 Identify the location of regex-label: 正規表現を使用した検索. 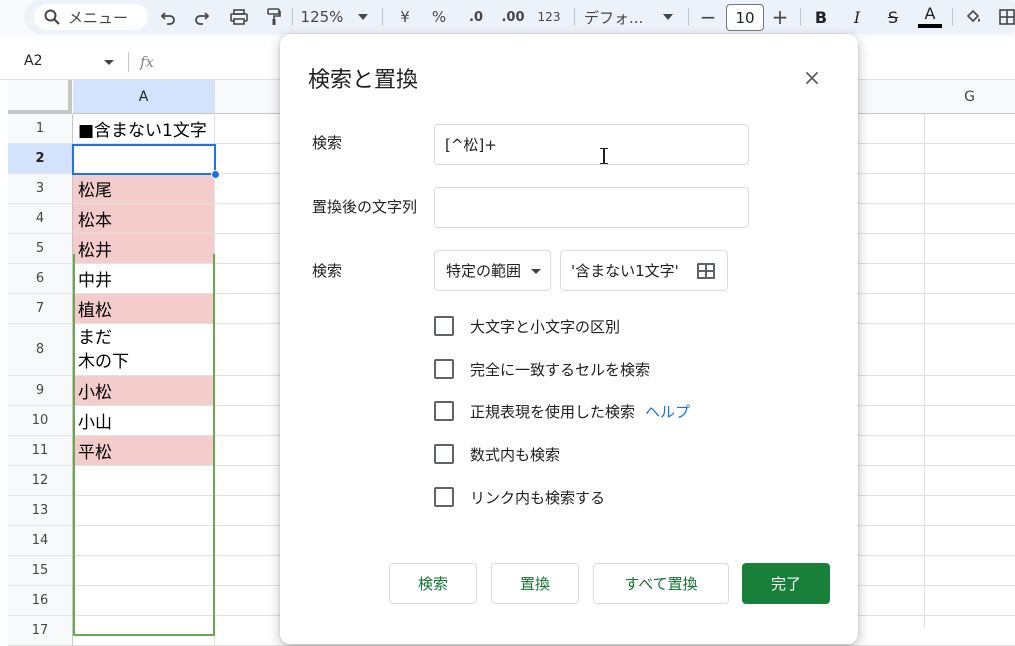
(553, 411).